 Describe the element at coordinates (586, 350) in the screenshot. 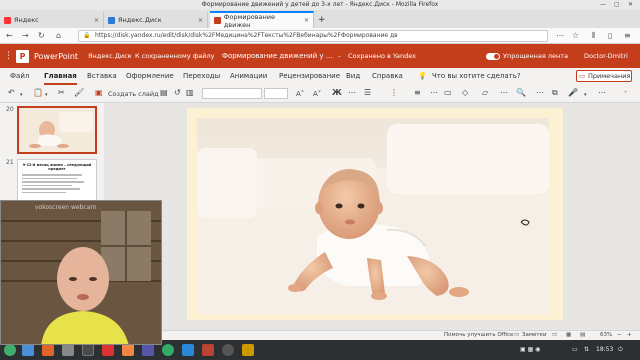

I see `network-icon: ⇅` at that location.